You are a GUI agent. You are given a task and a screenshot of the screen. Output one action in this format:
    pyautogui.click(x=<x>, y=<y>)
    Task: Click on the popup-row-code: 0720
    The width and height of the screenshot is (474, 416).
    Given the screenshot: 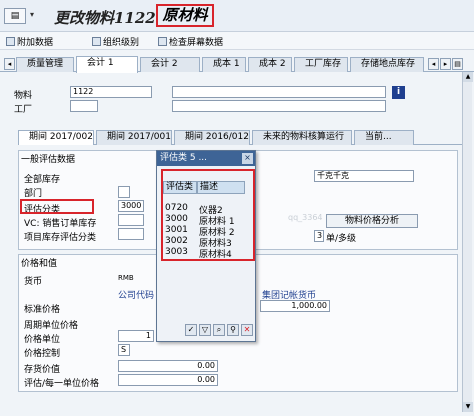 What is the action you would take?
    pyautogui.click(x=176, y=208)
    